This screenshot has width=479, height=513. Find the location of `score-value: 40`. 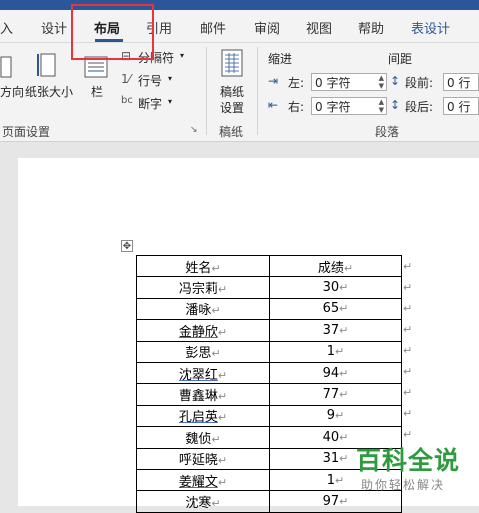

score-value: 40 is located at coordinates (331, 437).